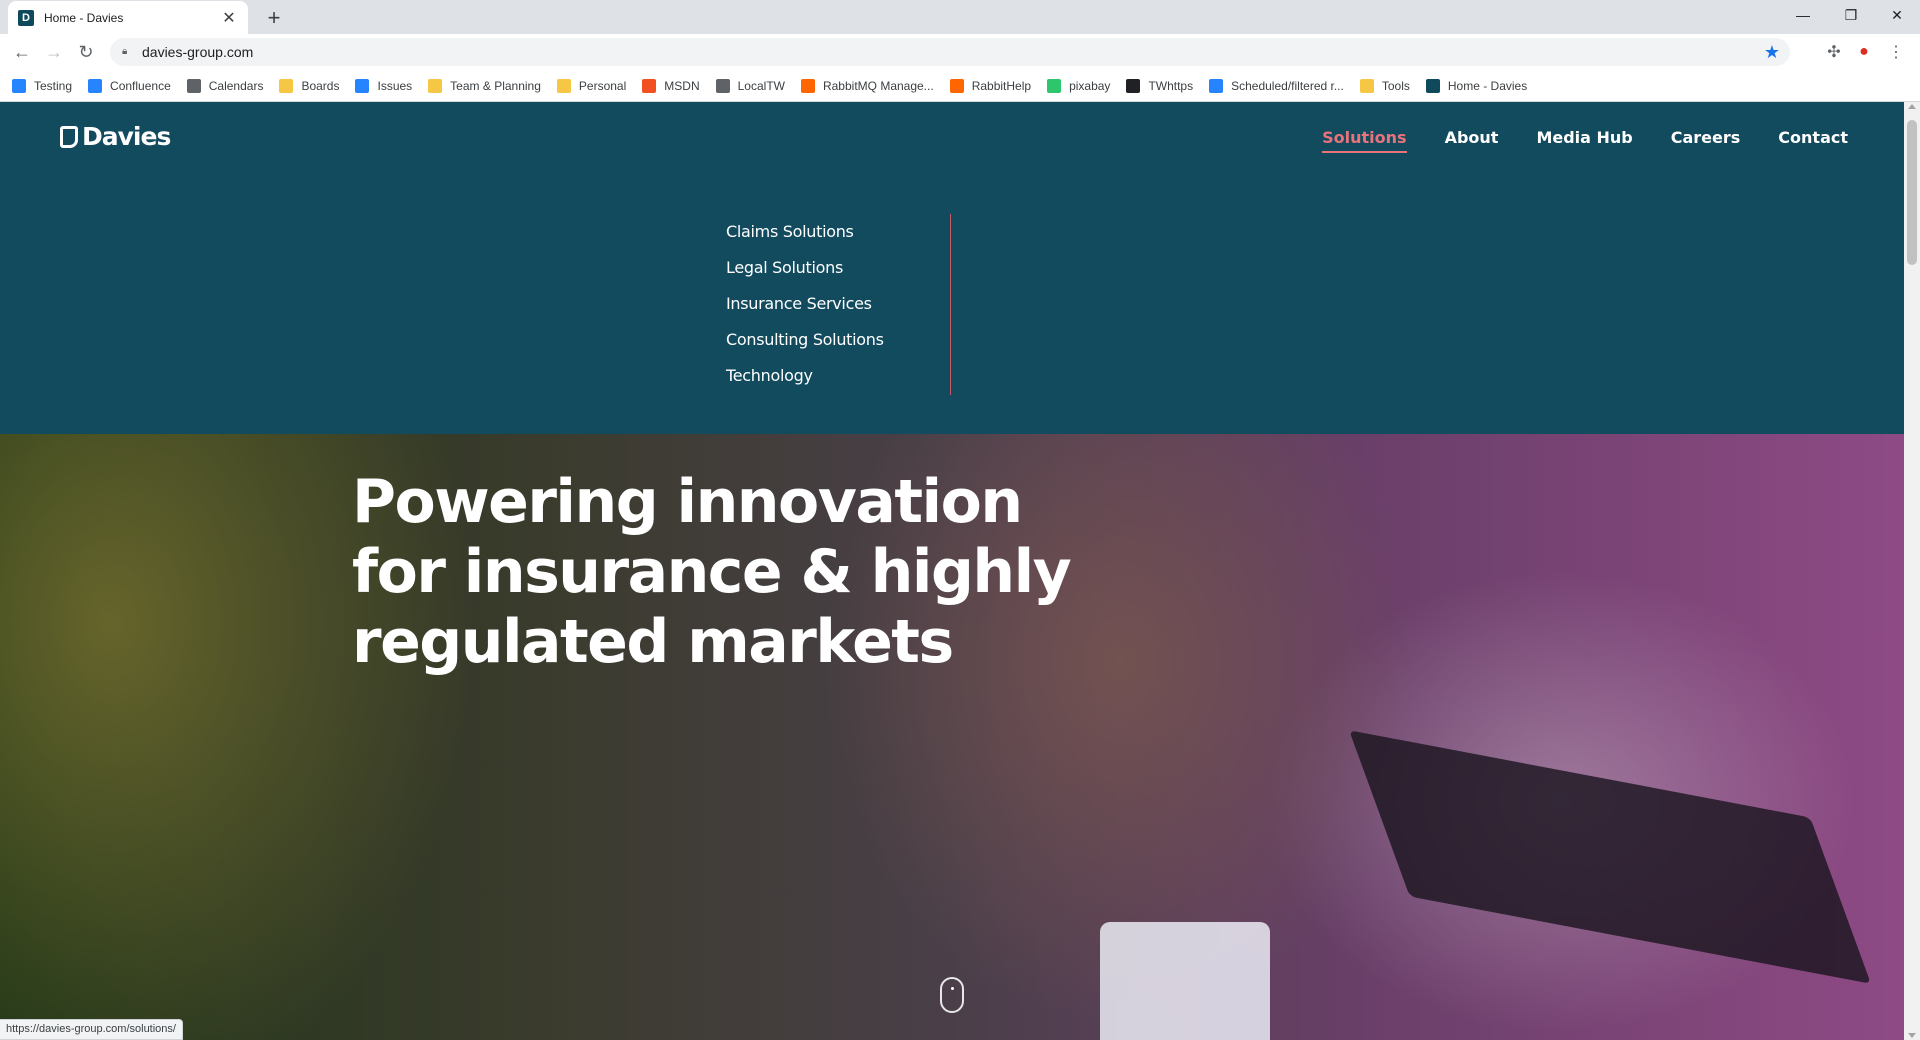  I want to click on close-window-button: ✕, so click(1897, 15).